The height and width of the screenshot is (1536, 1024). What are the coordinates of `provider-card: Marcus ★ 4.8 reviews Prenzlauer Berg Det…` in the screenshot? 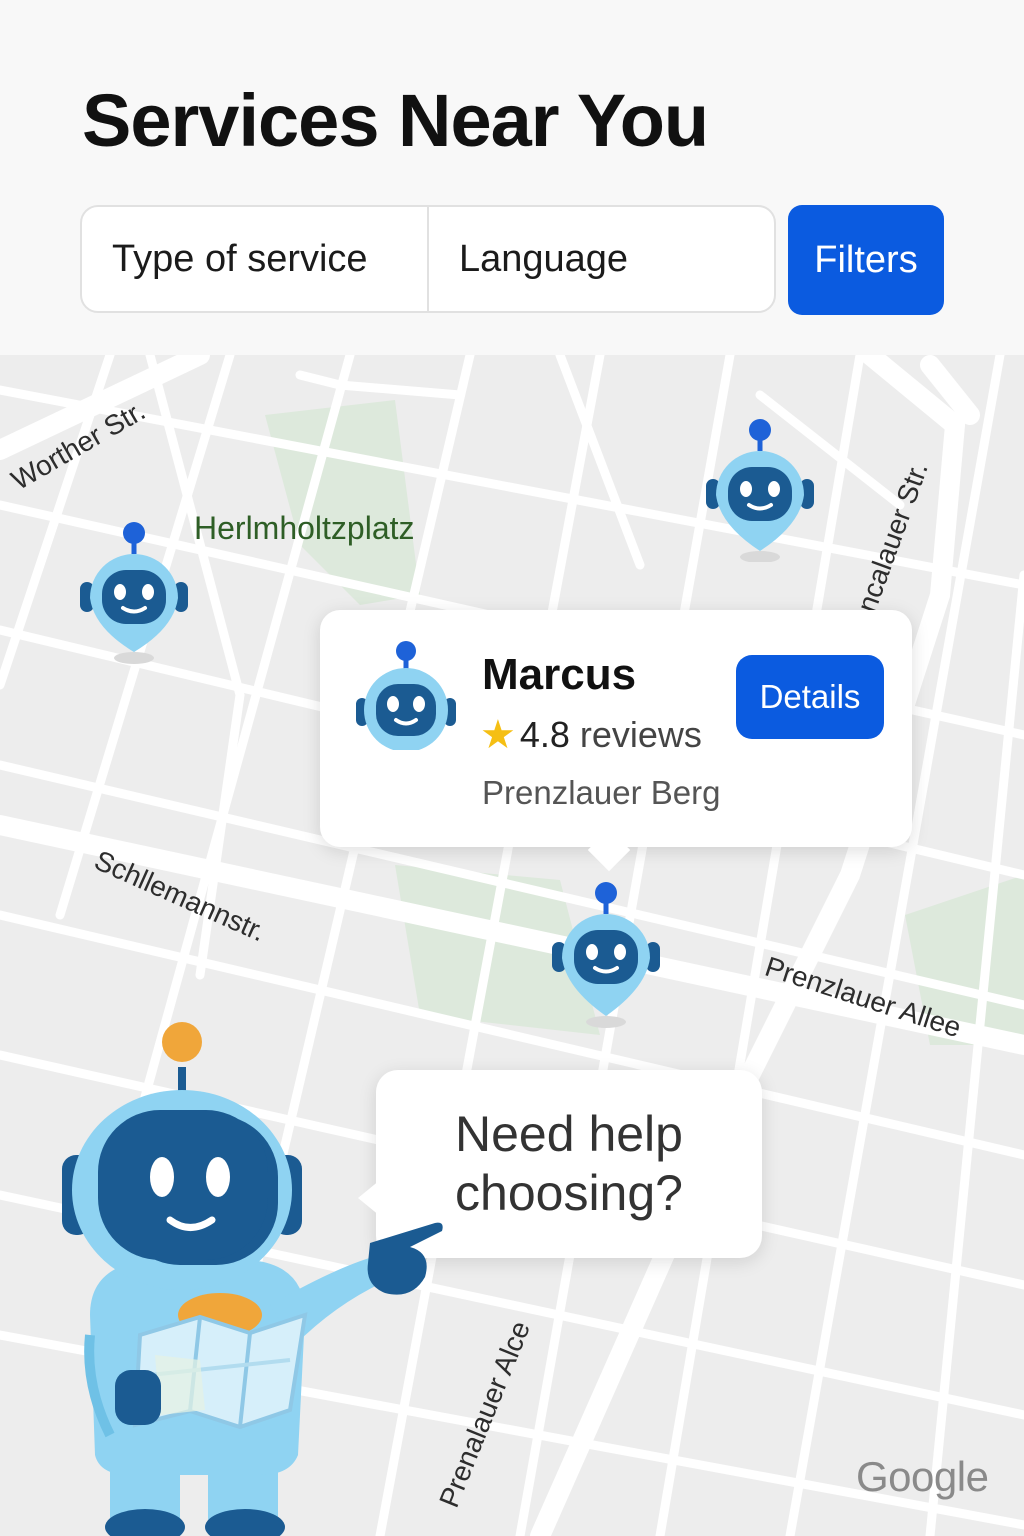 It's located at (616, 741).